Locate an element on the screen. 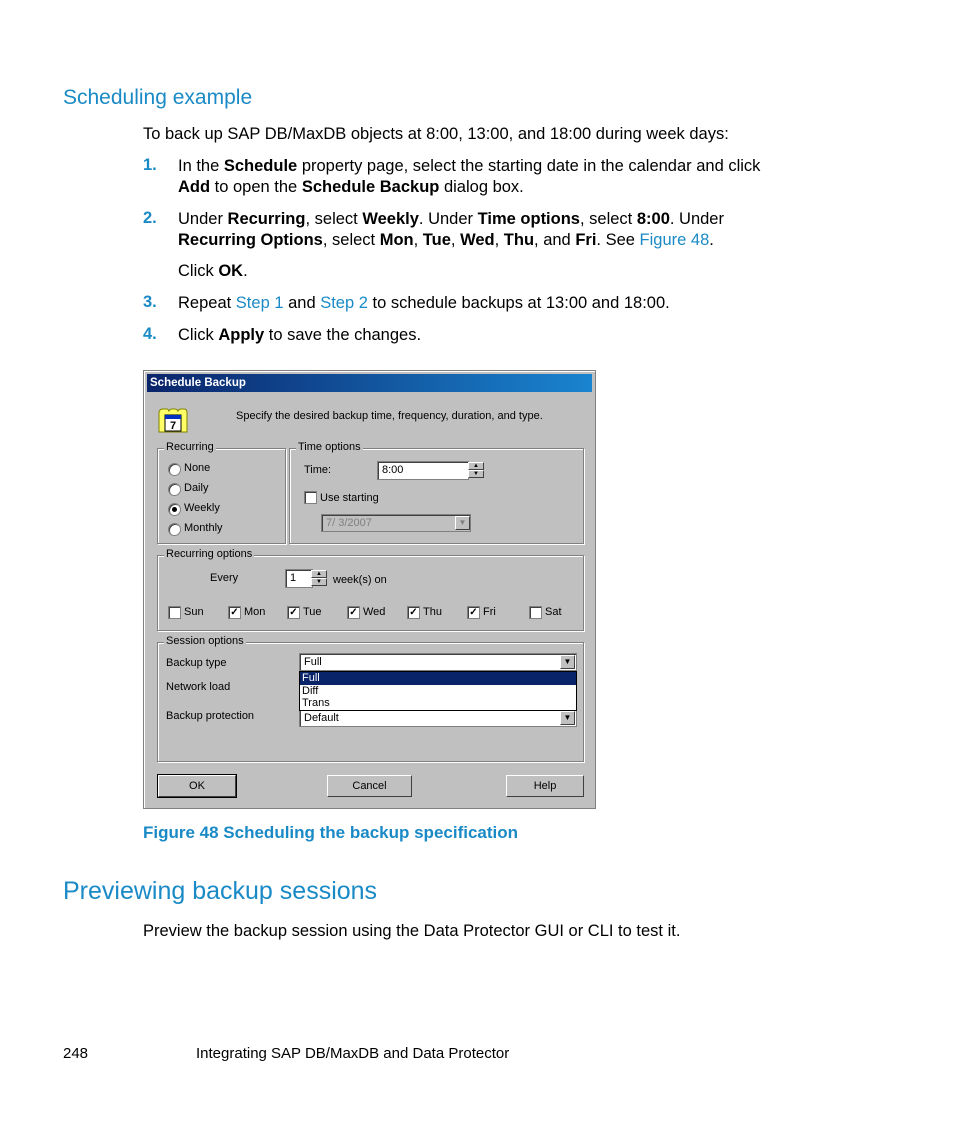 This screenshot has width=954, height=1145. backup-protection-dropdown-arrow-icon: ▼ is located at coordinates (567, 718).